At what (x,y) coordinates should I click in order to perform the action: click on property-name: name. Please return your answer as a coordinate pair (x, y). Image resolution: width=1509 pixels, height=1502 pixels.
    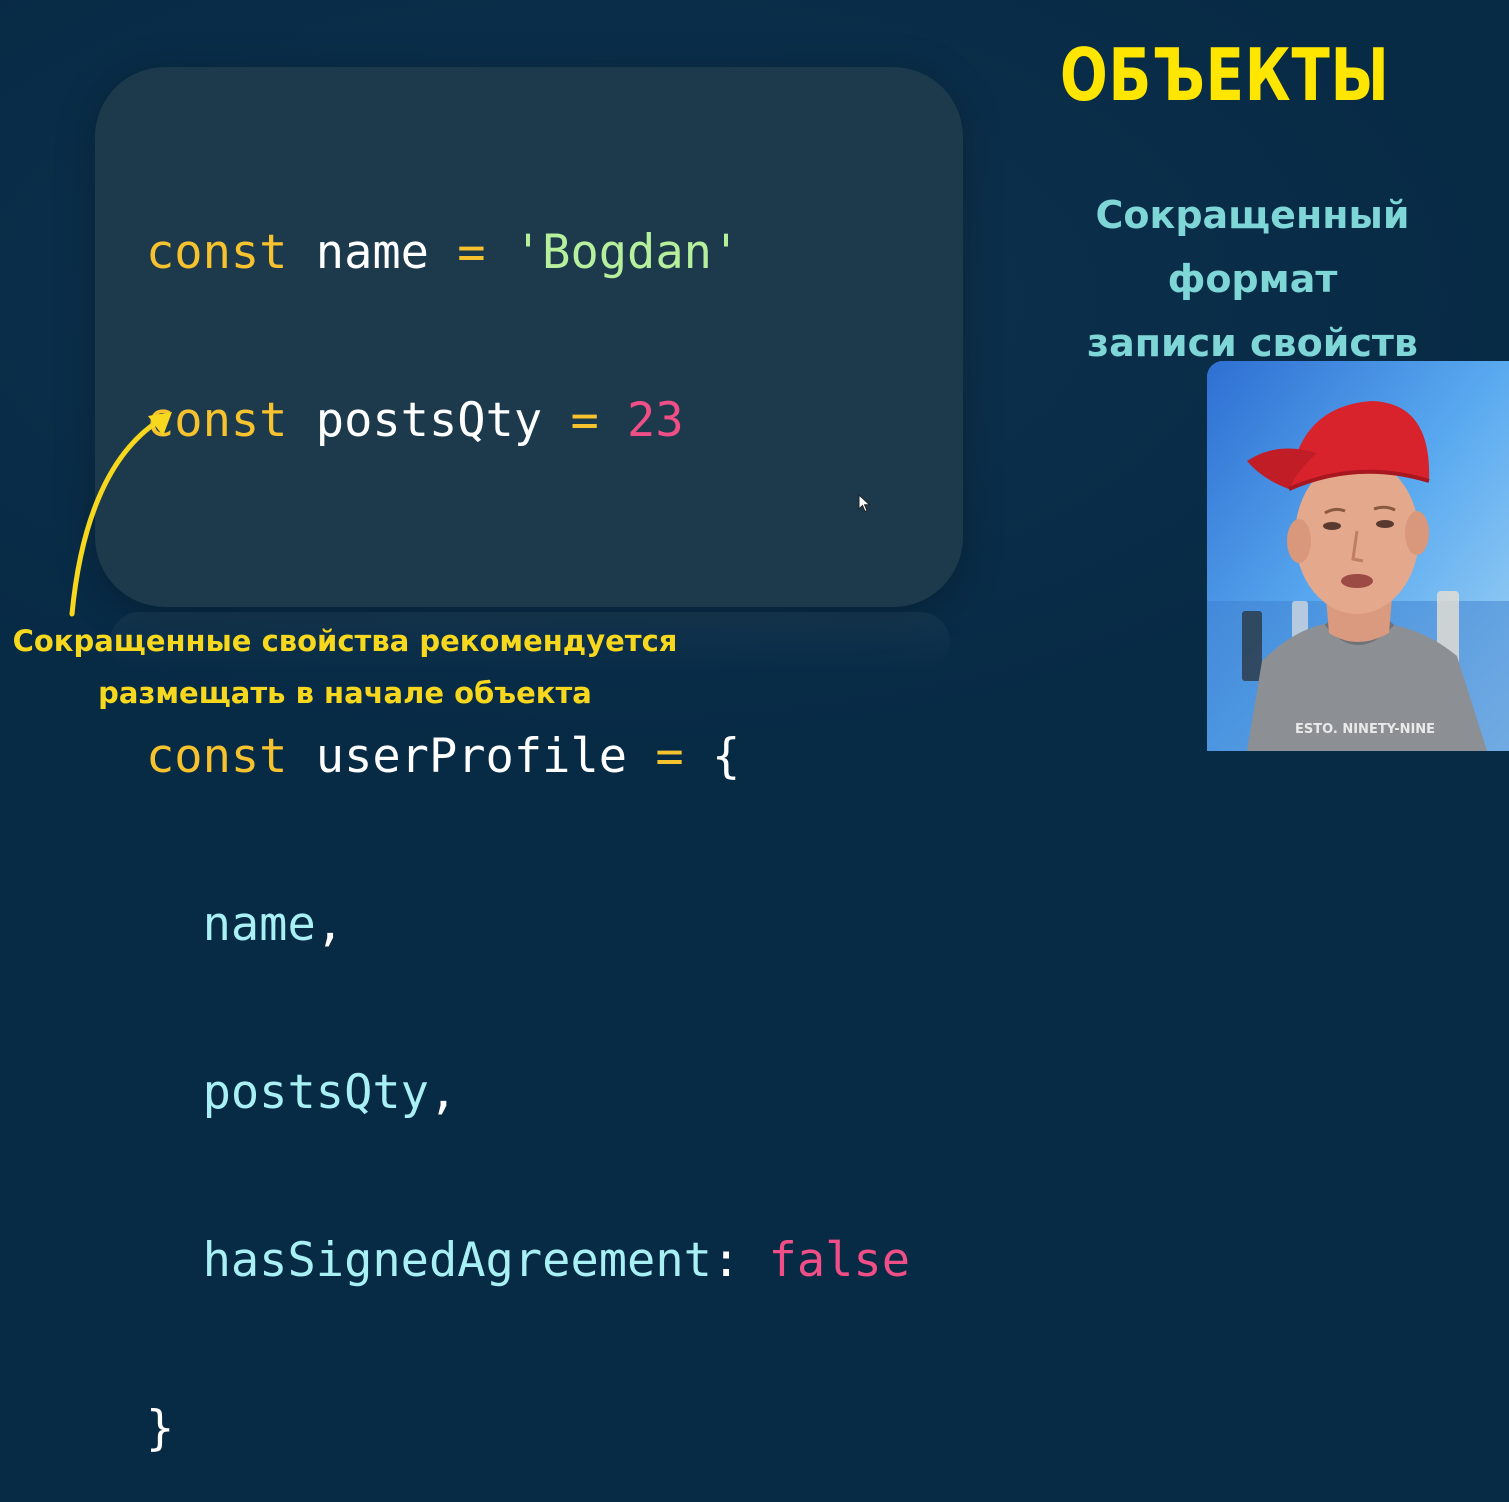
    Looking at the image, I should click on (259, 924).